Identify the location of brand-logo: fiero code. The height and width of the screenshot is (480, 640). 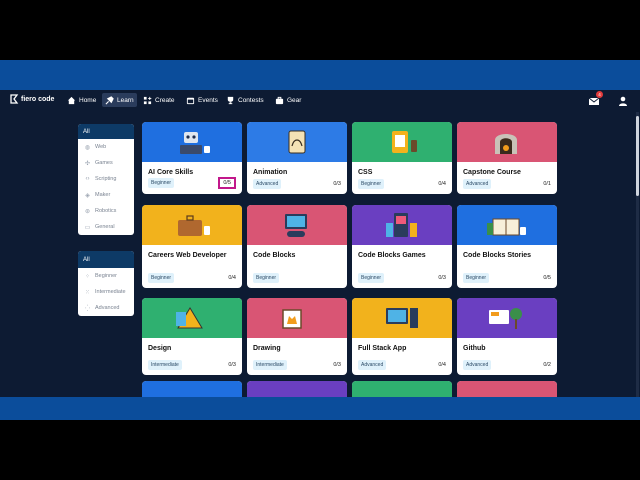
(31, 99).